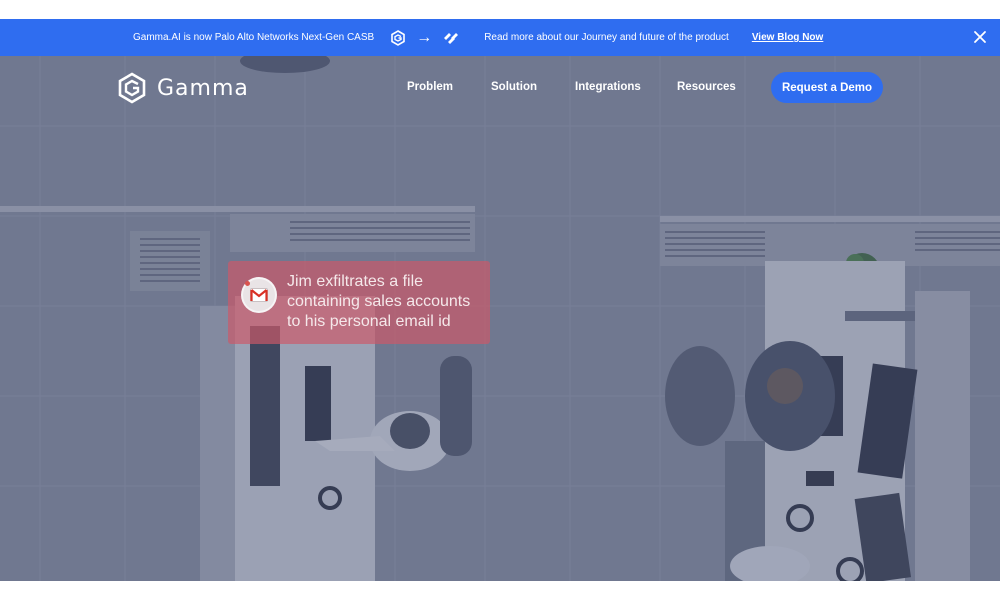  Describe the element at coordinates (424, 37) in the screenshot. I see `arrow-right-icon: →` at that location.